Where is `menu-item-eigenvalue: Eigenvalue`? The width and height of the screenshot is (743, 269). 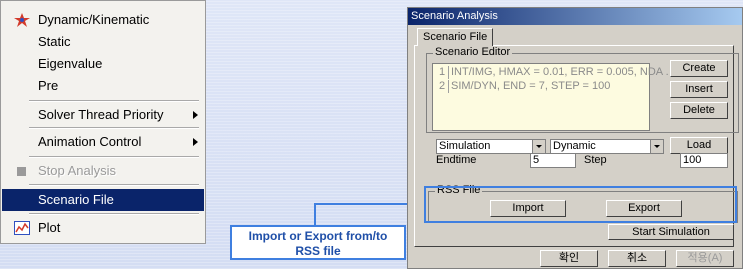
menu-item-eigenvalue: Eigenvalue is located at coordinates (103, 64).